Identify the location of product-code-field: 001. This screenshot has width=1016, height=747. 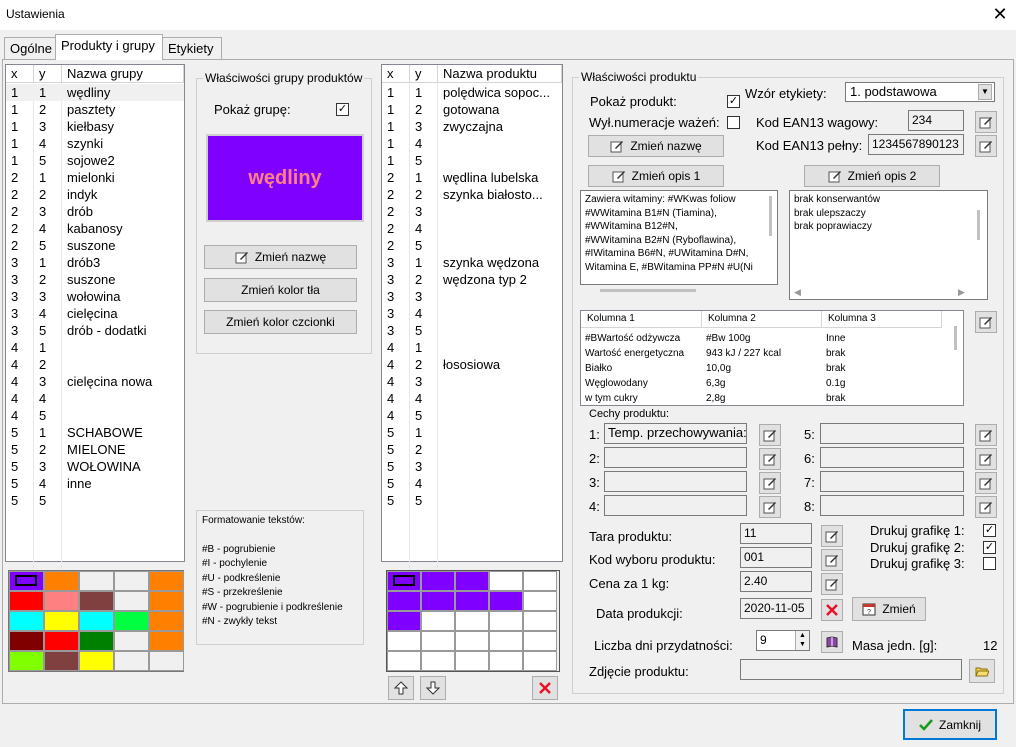
(776, 557).